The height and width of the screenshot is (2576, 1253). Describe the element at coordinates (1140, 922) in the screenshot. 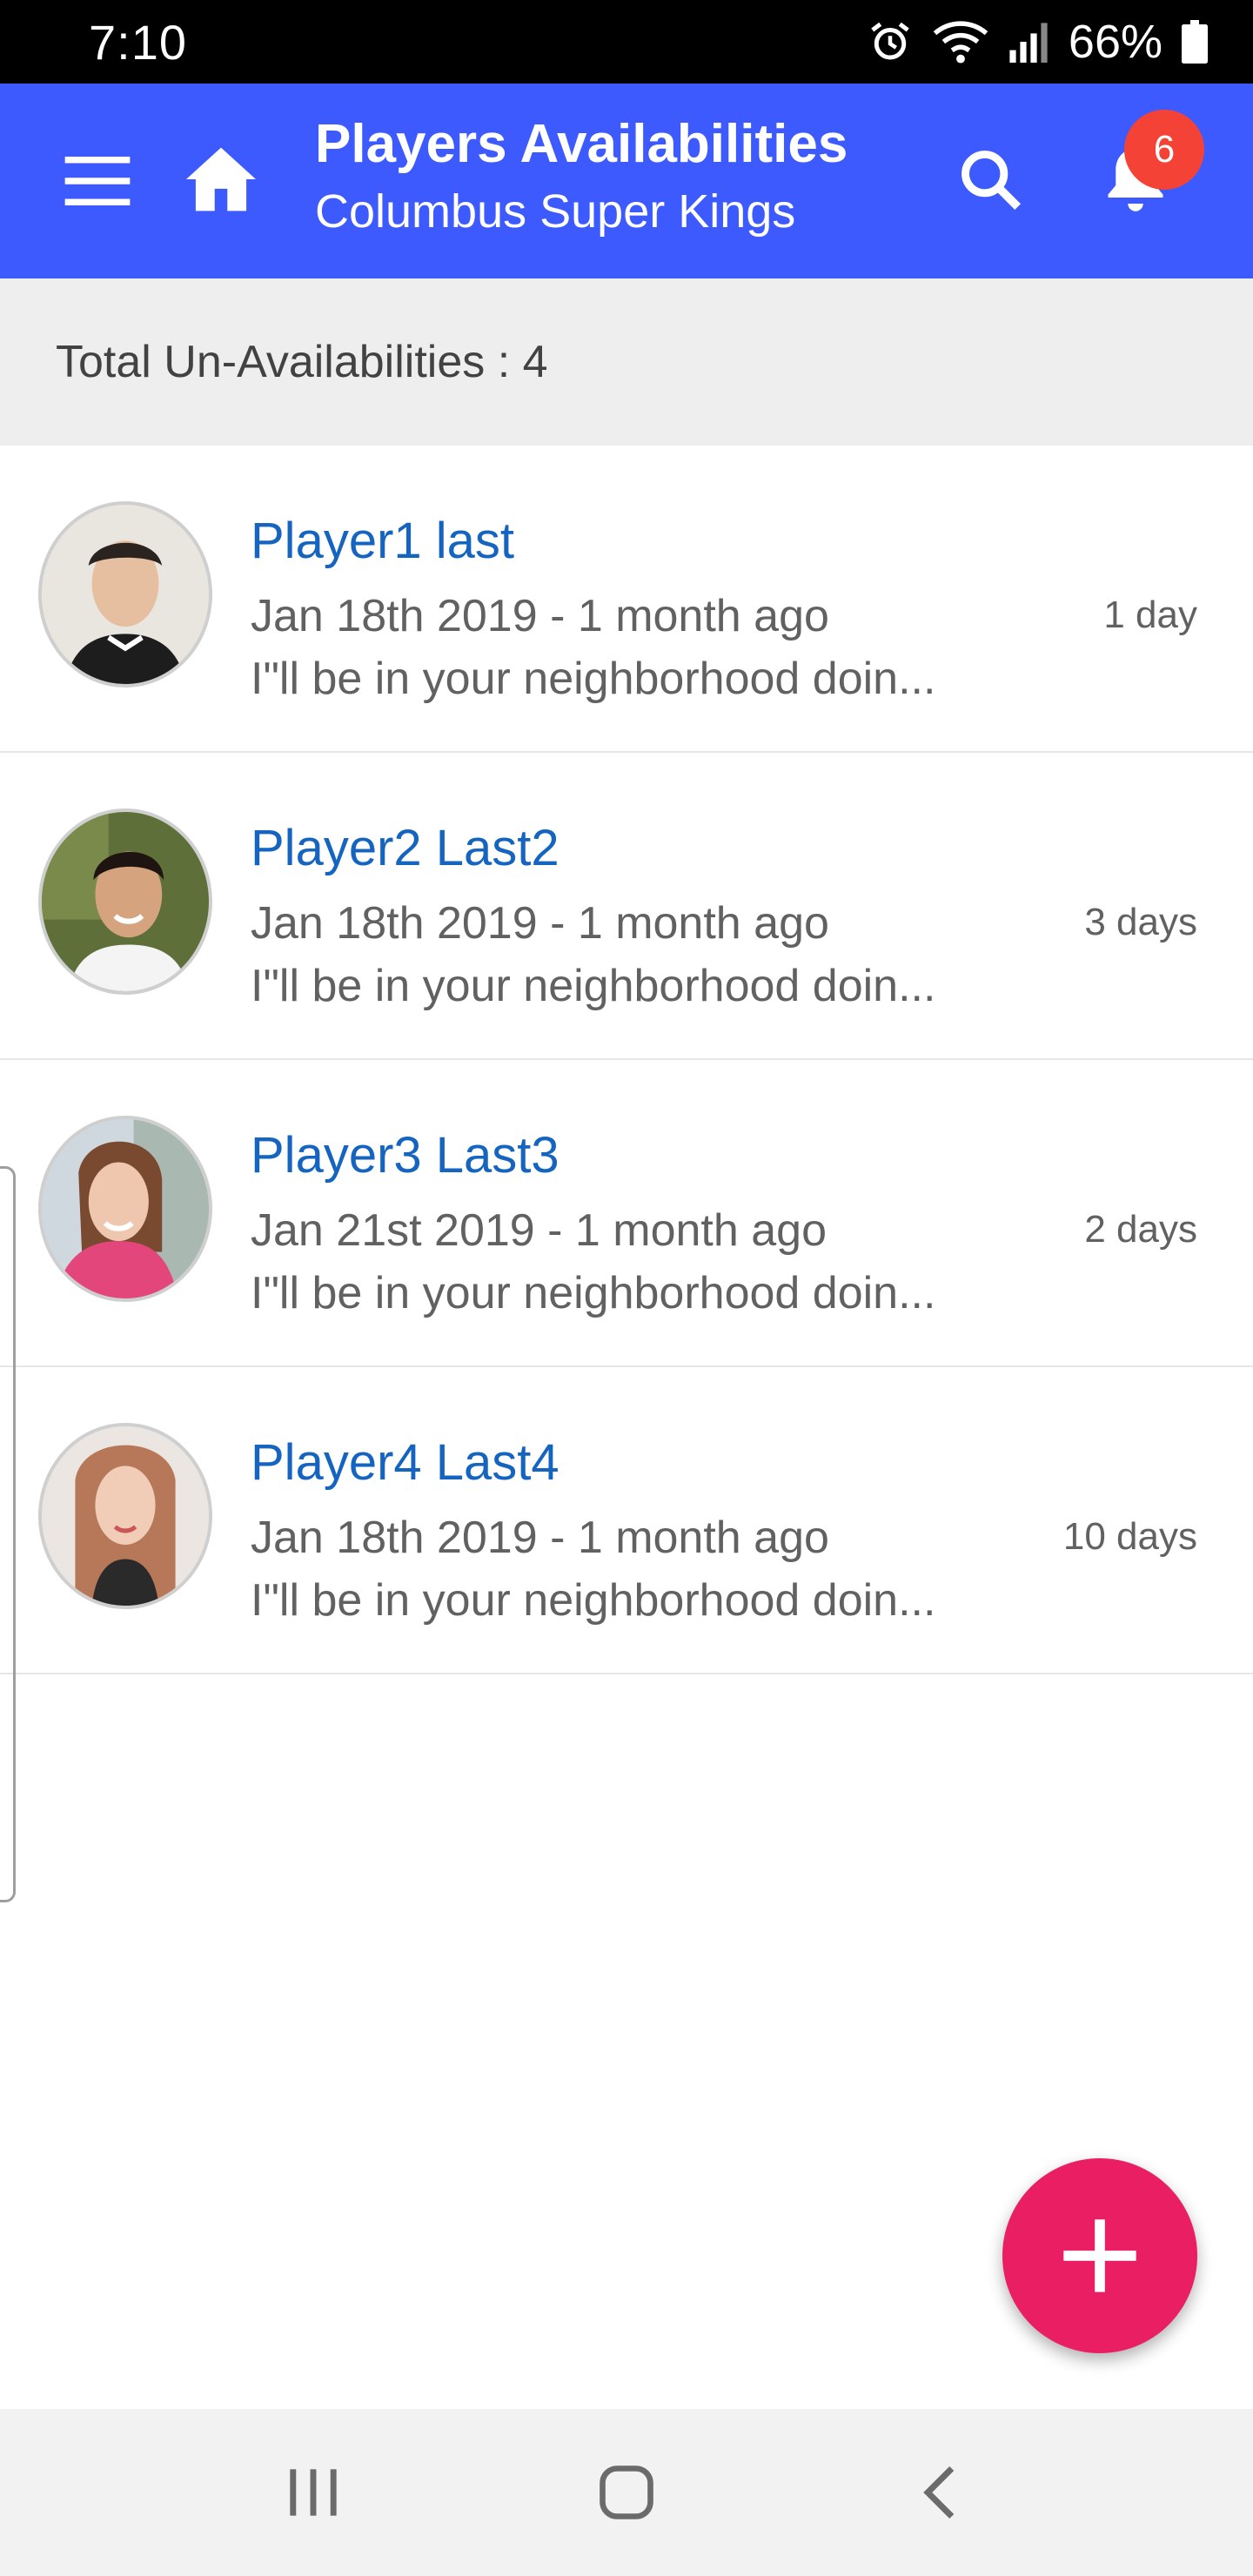

I see `unavailability-duration: 3 days` at that location.